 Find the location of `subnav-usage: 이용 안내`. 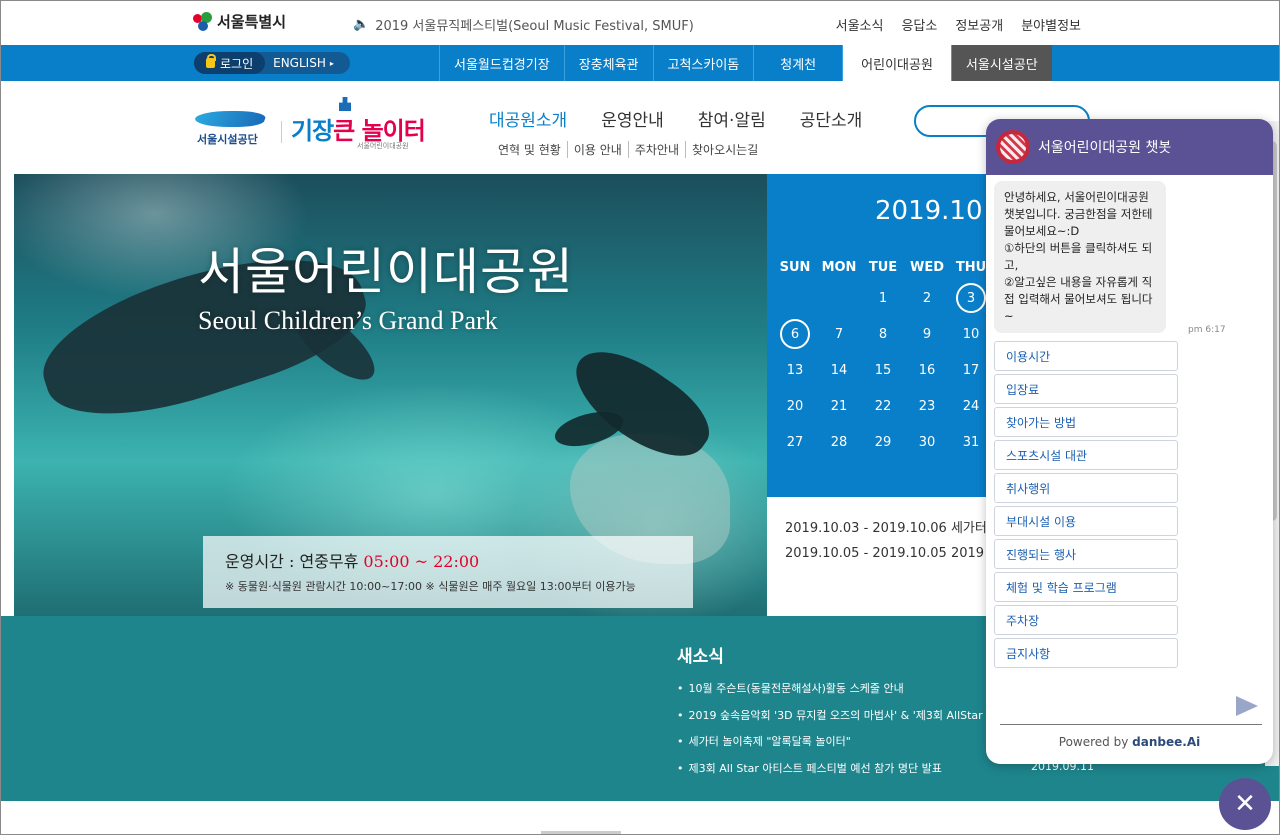

subnav-usage: 이용 안내 is located at coordinates (597, 149).